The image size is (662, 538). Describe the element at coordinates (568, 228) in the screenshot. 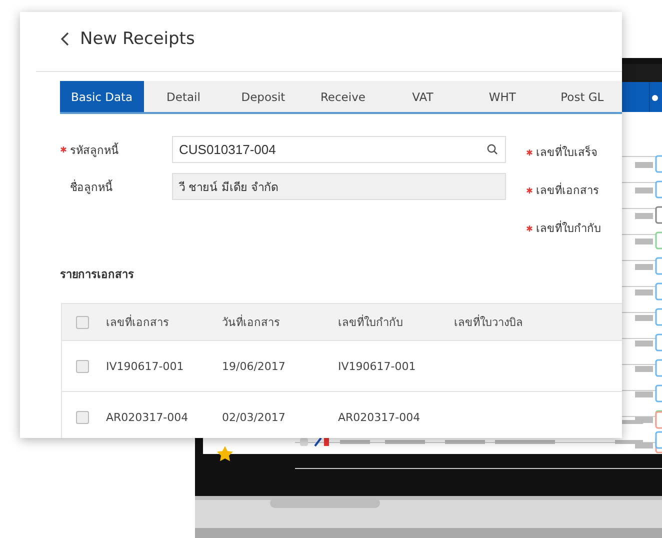

I see `field-label: เลขที่ใบกำกับ` at that location.